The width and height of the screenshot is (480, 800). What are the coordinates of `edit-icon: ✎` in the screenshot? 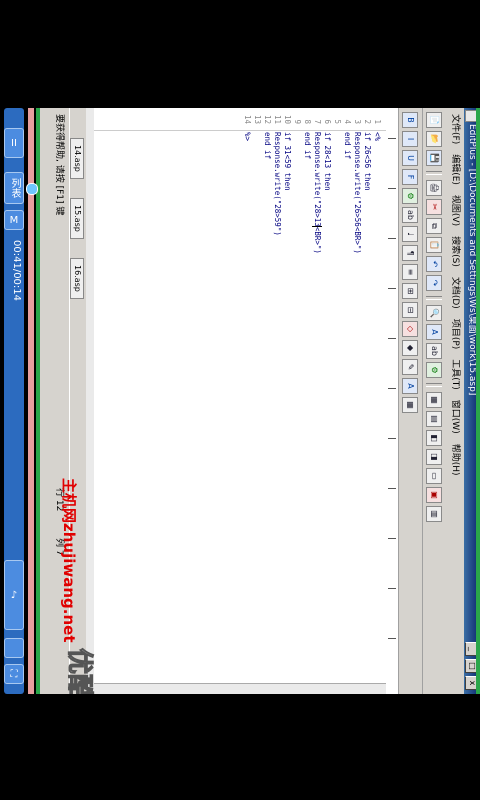 It's located at (410, 367).